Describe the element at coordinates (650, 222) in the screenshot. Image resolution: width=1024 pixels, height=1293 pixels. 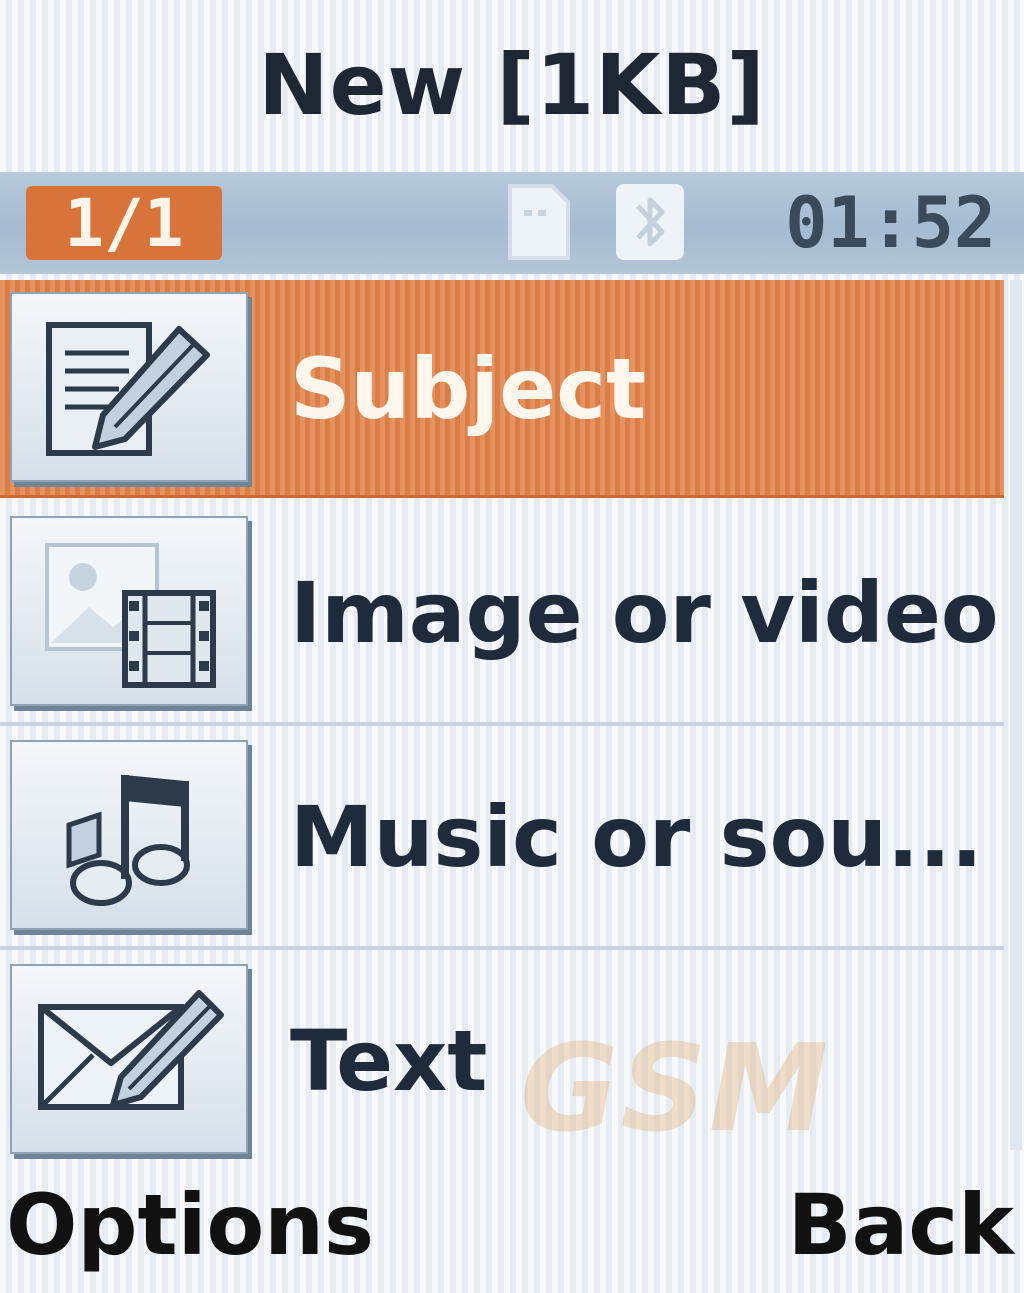
I see `bluetooth-icon` at that location.